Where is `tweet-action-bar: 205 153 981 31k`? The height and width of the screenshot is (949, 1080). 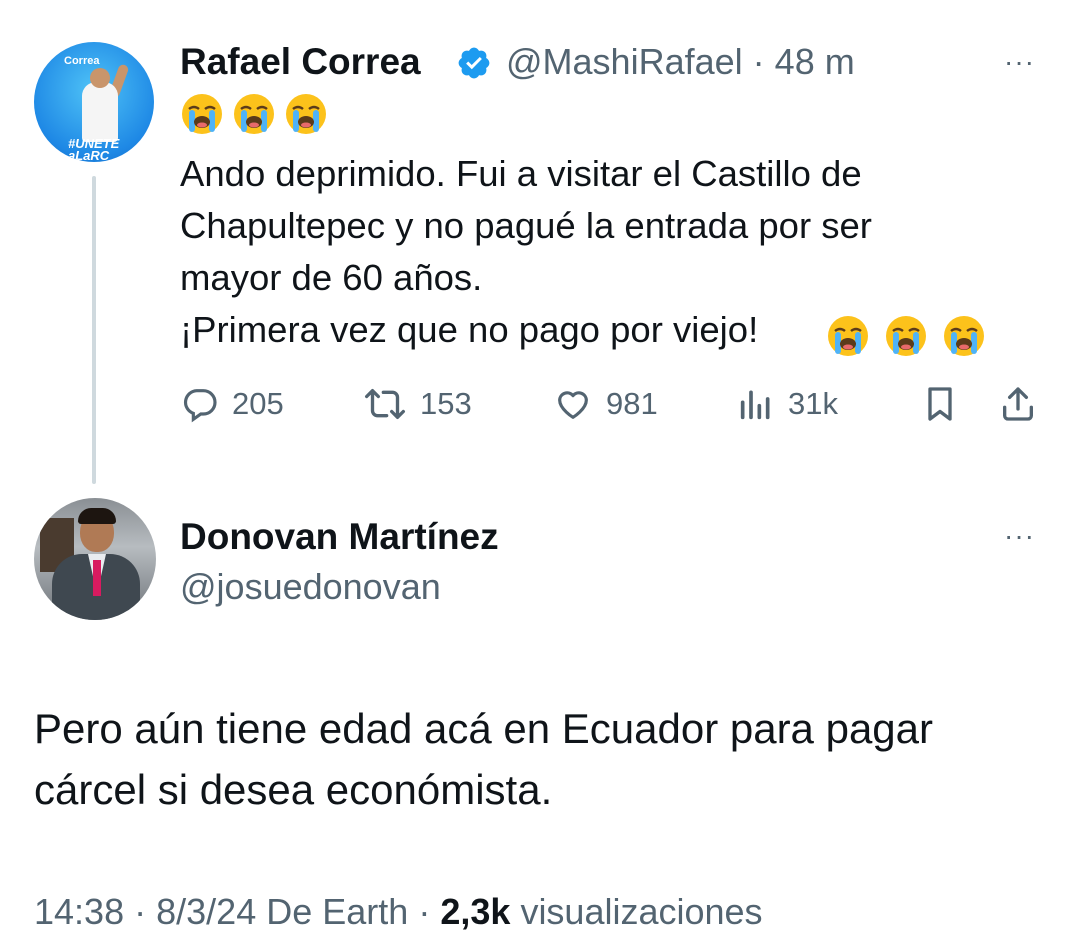
tweet-action-bar: 205 153 981 31k is located at coordinates (615, 404).